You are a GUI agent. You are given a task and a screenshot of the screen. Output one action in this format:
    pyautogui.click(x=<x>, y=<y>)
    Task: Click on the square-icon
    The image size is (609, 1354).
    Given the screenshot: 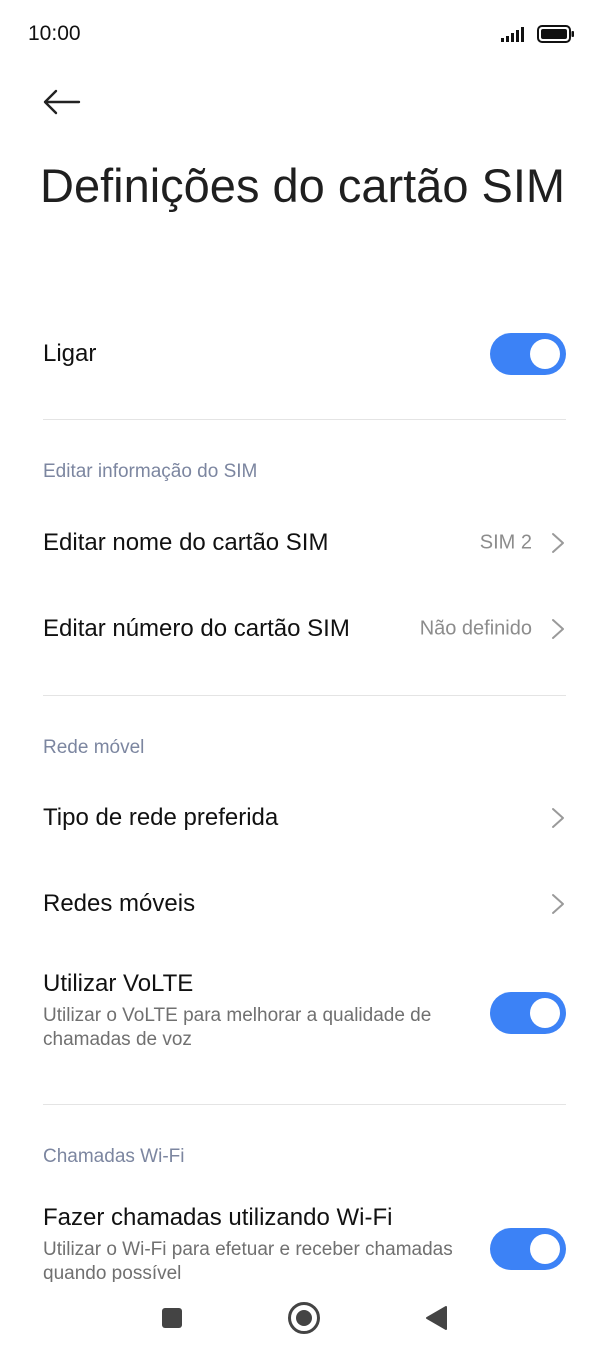 What is the action you would take?
    pyautogui.click(x=172, y=1318)
    